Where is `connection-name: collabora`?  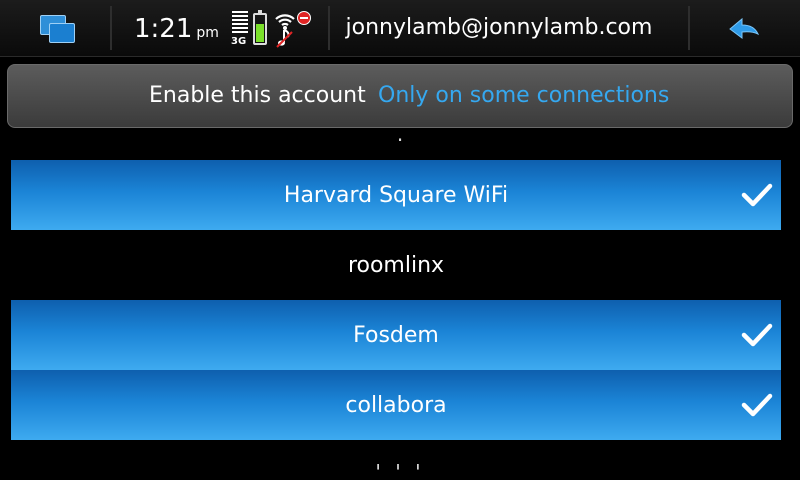 connection-name: collabora is located at coordinates (396, 405).